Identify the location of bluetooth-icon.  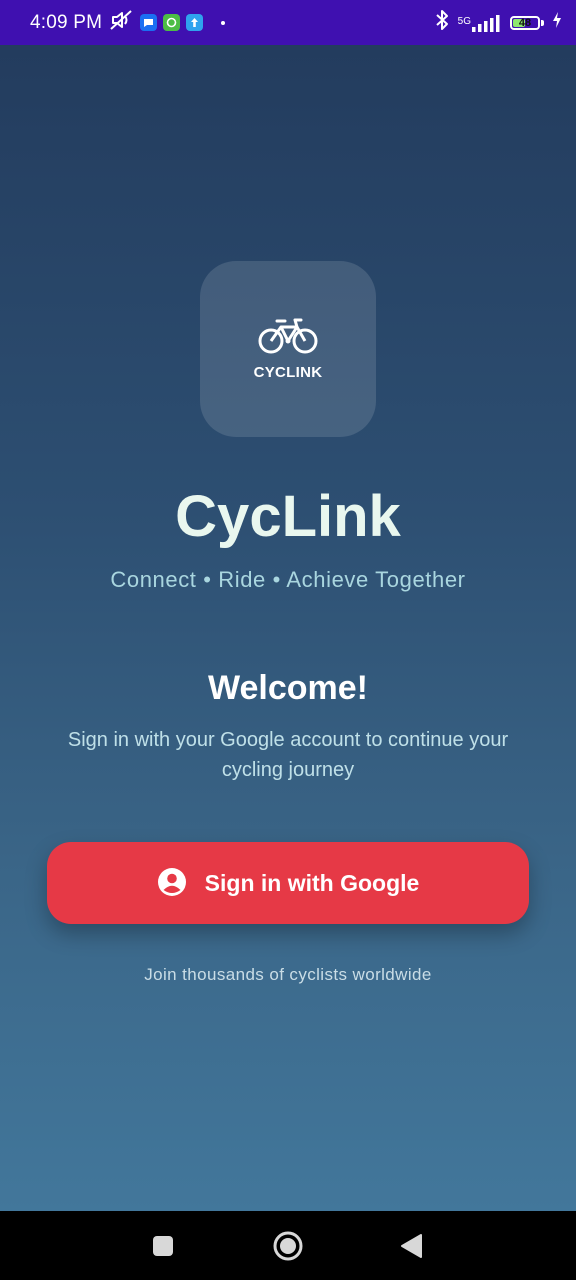
(442, 22).